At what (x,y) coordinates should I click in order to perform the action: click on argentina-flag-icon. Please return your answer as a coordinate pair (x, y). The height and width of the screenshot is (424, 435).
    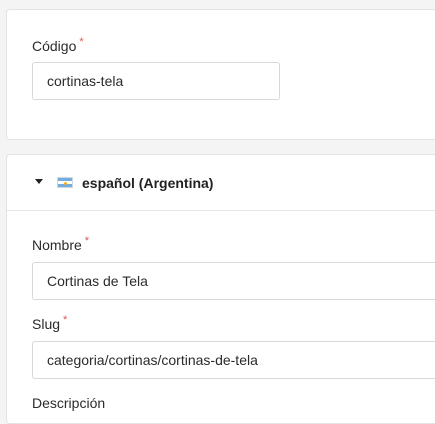
    Looking at the image, I should click on (65, 182).